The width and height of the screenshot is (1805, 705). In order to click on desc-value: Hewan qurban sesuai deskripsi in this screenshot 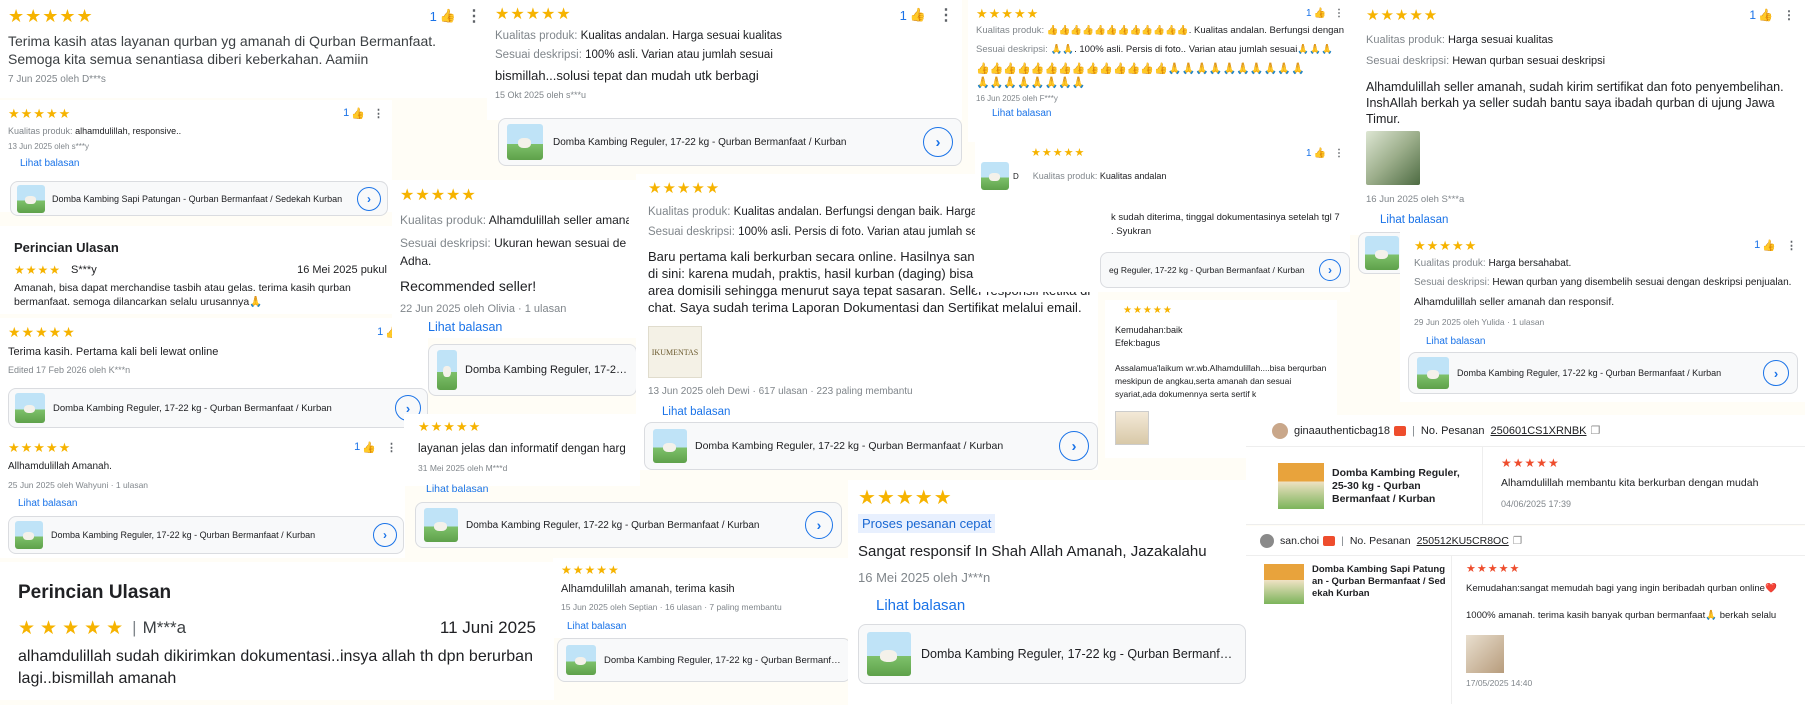, I will do `click(1529, 61)`.